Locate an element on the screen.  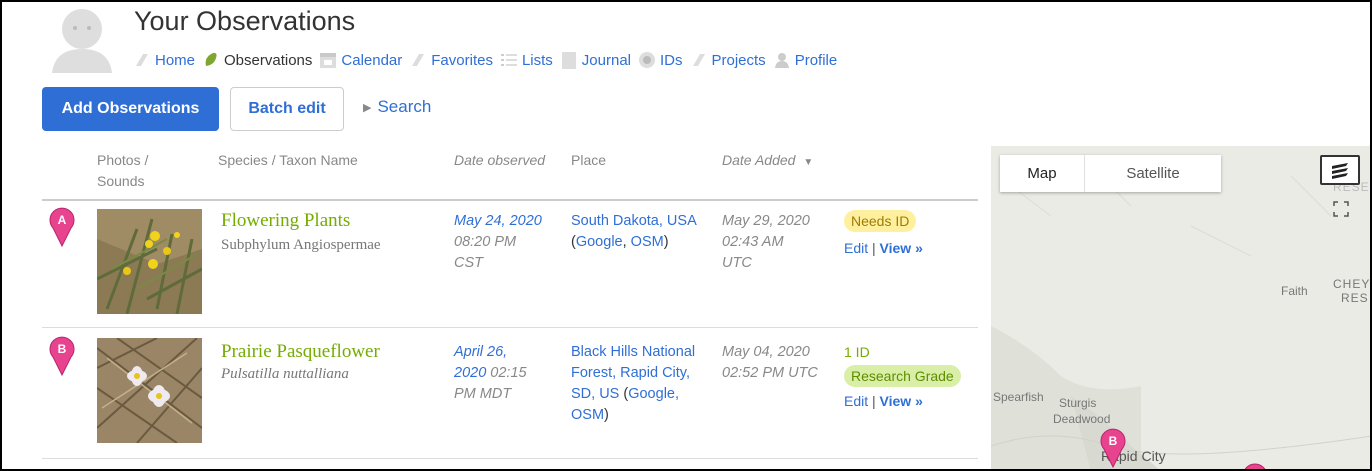
date-observed-date: April 26, is located at coordinates (481, 352).